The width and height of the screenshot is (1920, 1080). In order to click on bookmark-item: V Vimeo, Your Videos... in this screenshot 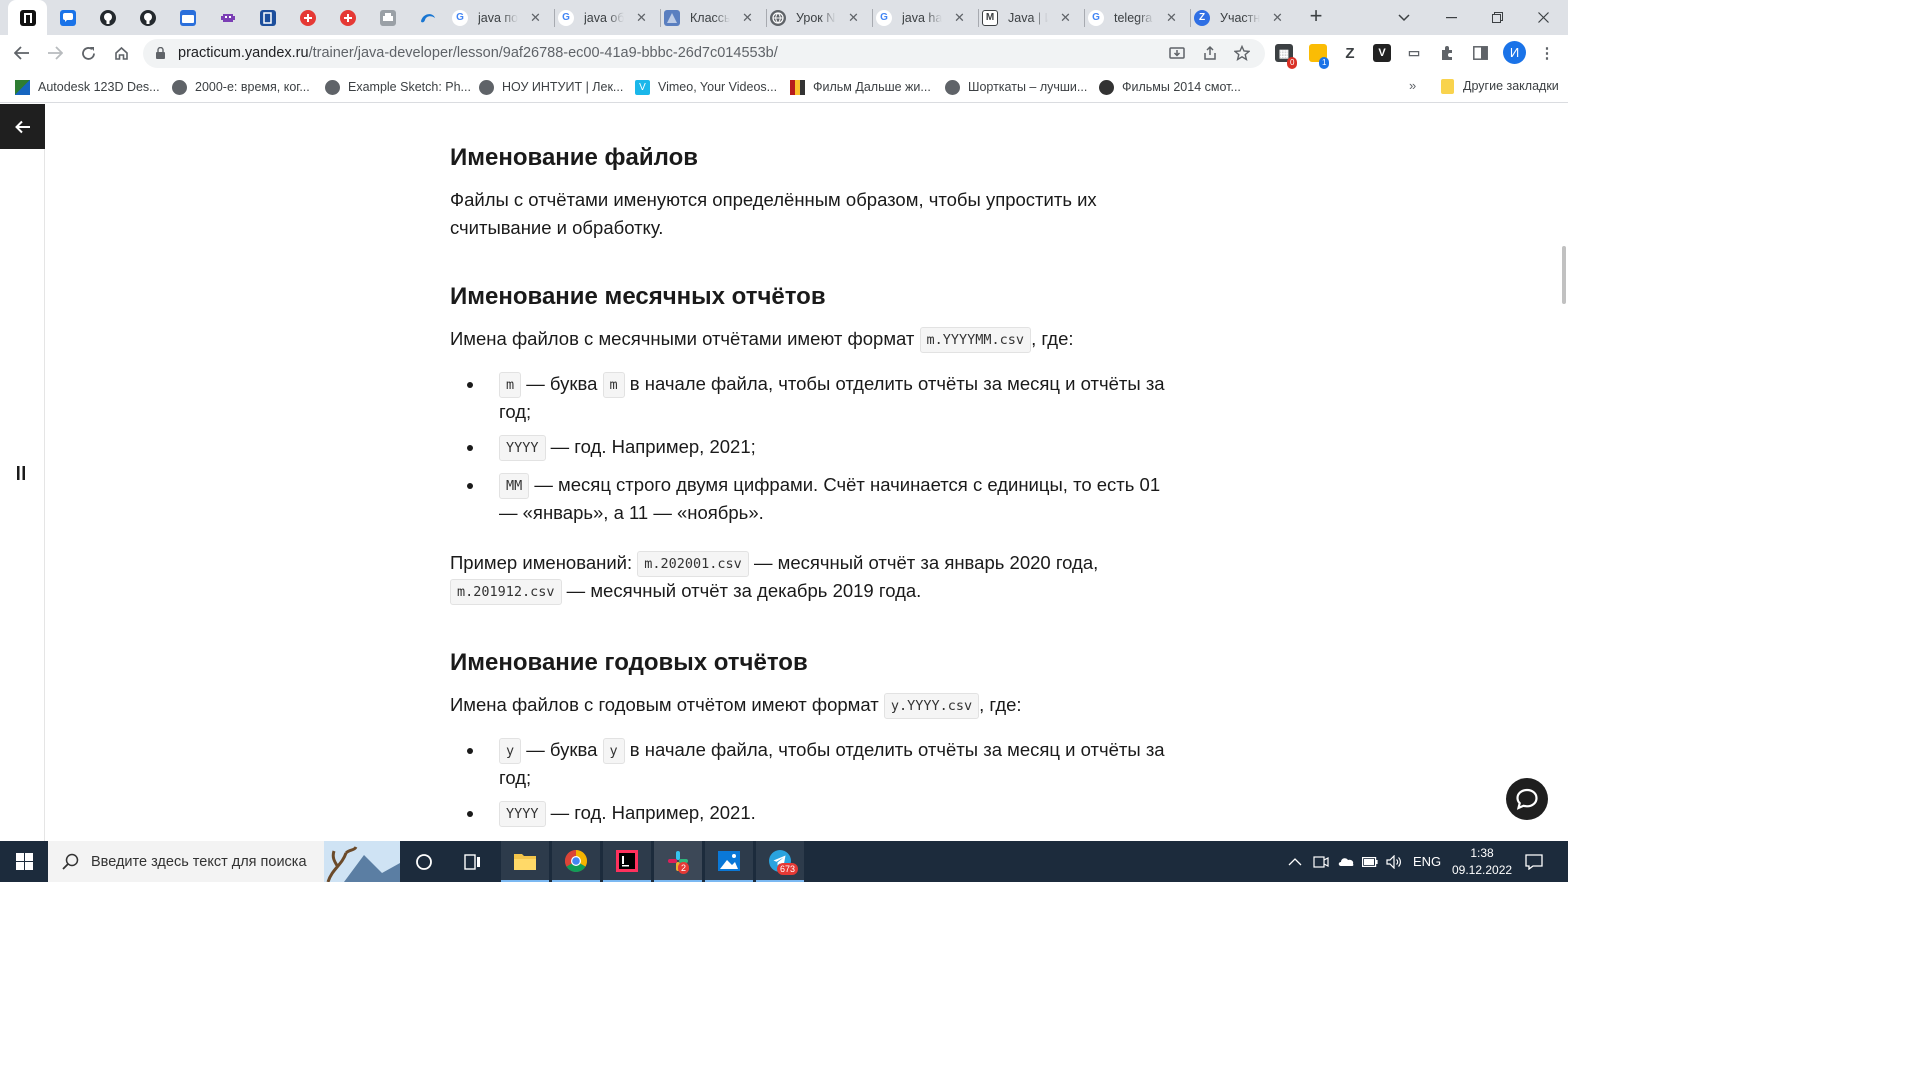, I will do `click(706, 87)`.